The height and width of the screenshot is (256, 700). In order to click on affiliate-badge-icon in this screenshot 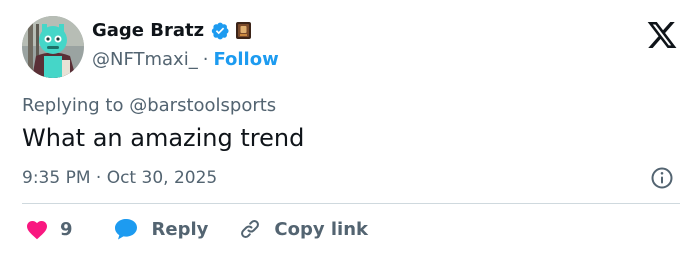, I will do `click(244, 30)`.